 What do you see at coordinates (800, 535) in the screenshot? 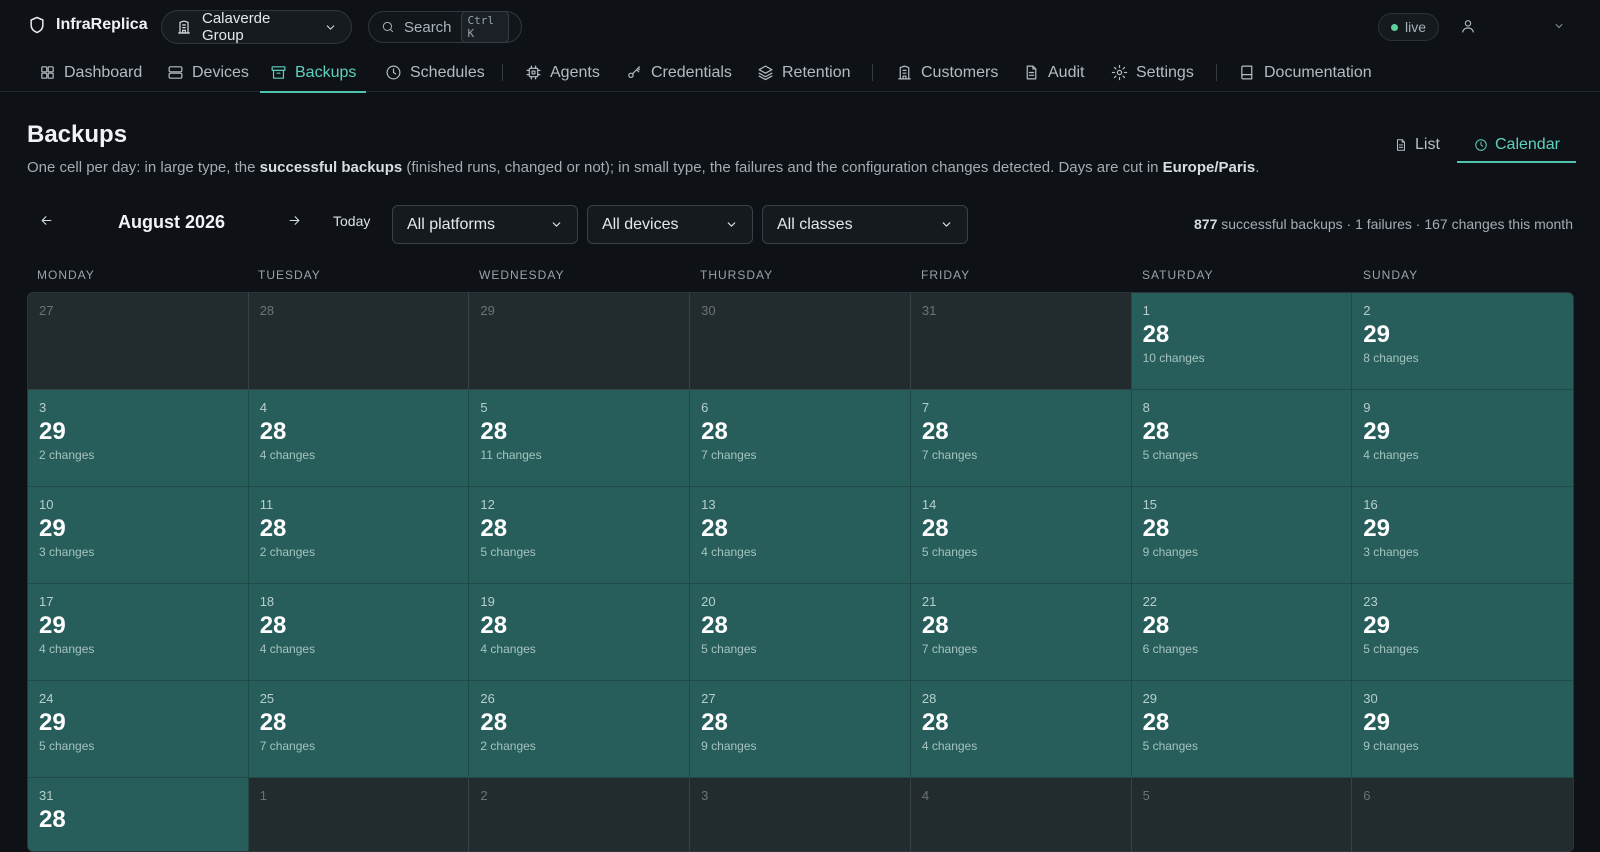
I see `calendar-day-cell: 13 28 4 changes` at bounding box center [800, 535].